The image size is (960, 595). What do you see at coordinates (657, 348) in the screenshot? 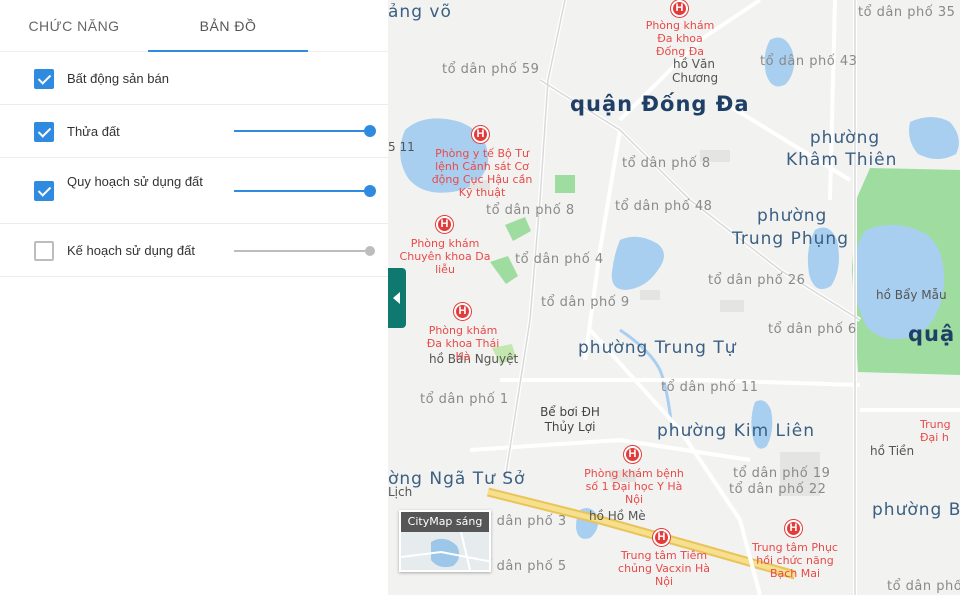
I see `ward-label: phường Trung Tự` at bounding box center [657, 348].